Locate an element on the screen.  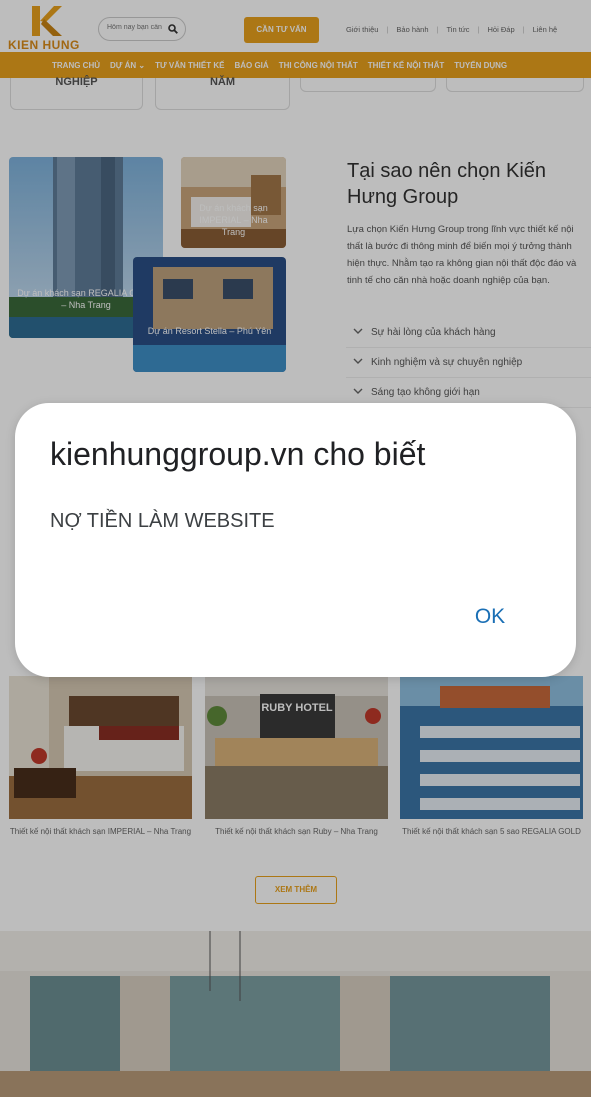
dialog-title: kienhunggroup.vn cho biết is located at coordinates (238, 454).